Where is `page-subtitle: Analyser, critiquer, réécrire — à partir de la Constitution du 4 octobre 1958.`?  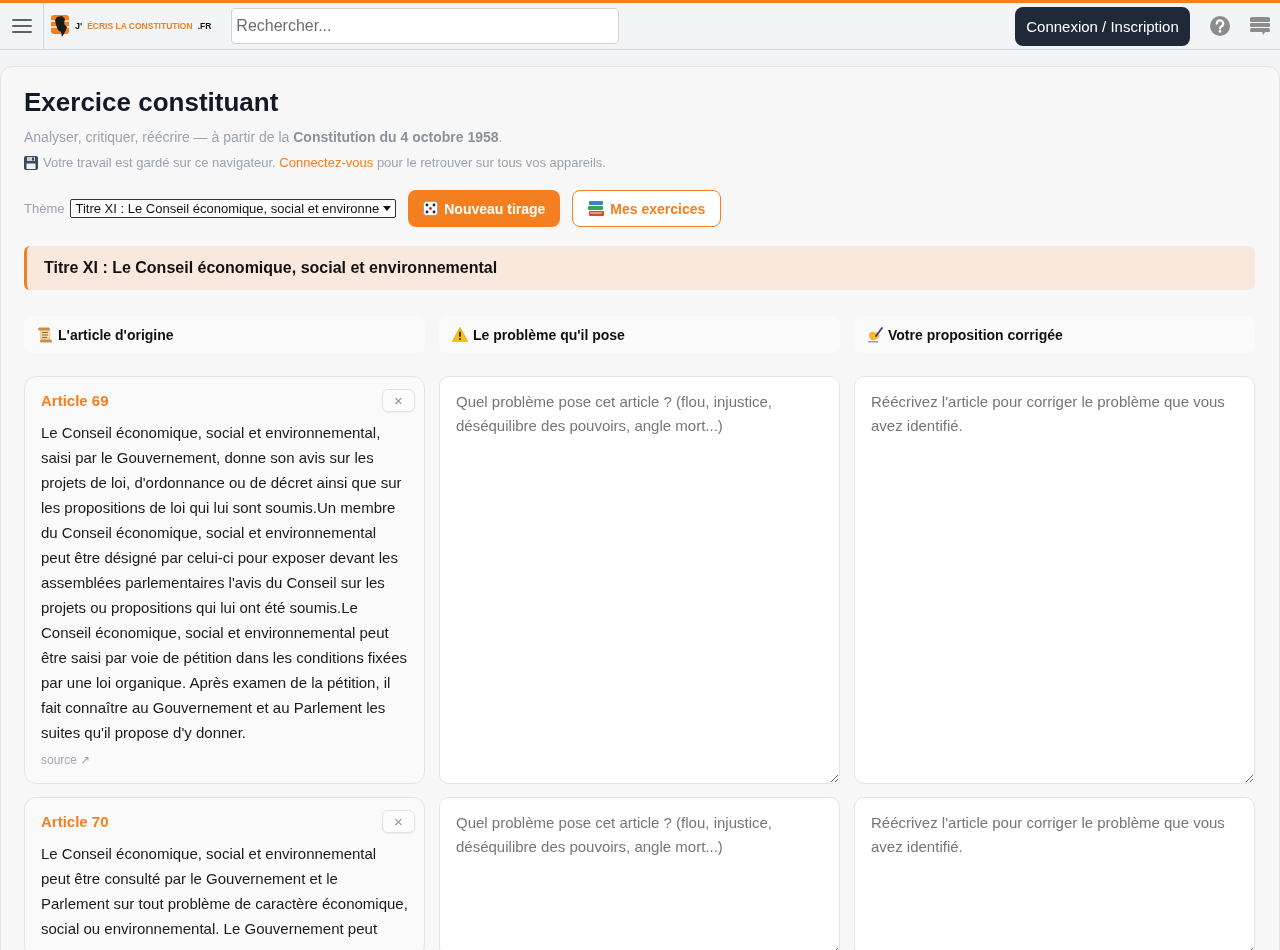
page-subtitle: Analyser, critiquer, réécrire — à partir de la Constitution du 4 octobre 1958. is located at coordinates (264, 137).